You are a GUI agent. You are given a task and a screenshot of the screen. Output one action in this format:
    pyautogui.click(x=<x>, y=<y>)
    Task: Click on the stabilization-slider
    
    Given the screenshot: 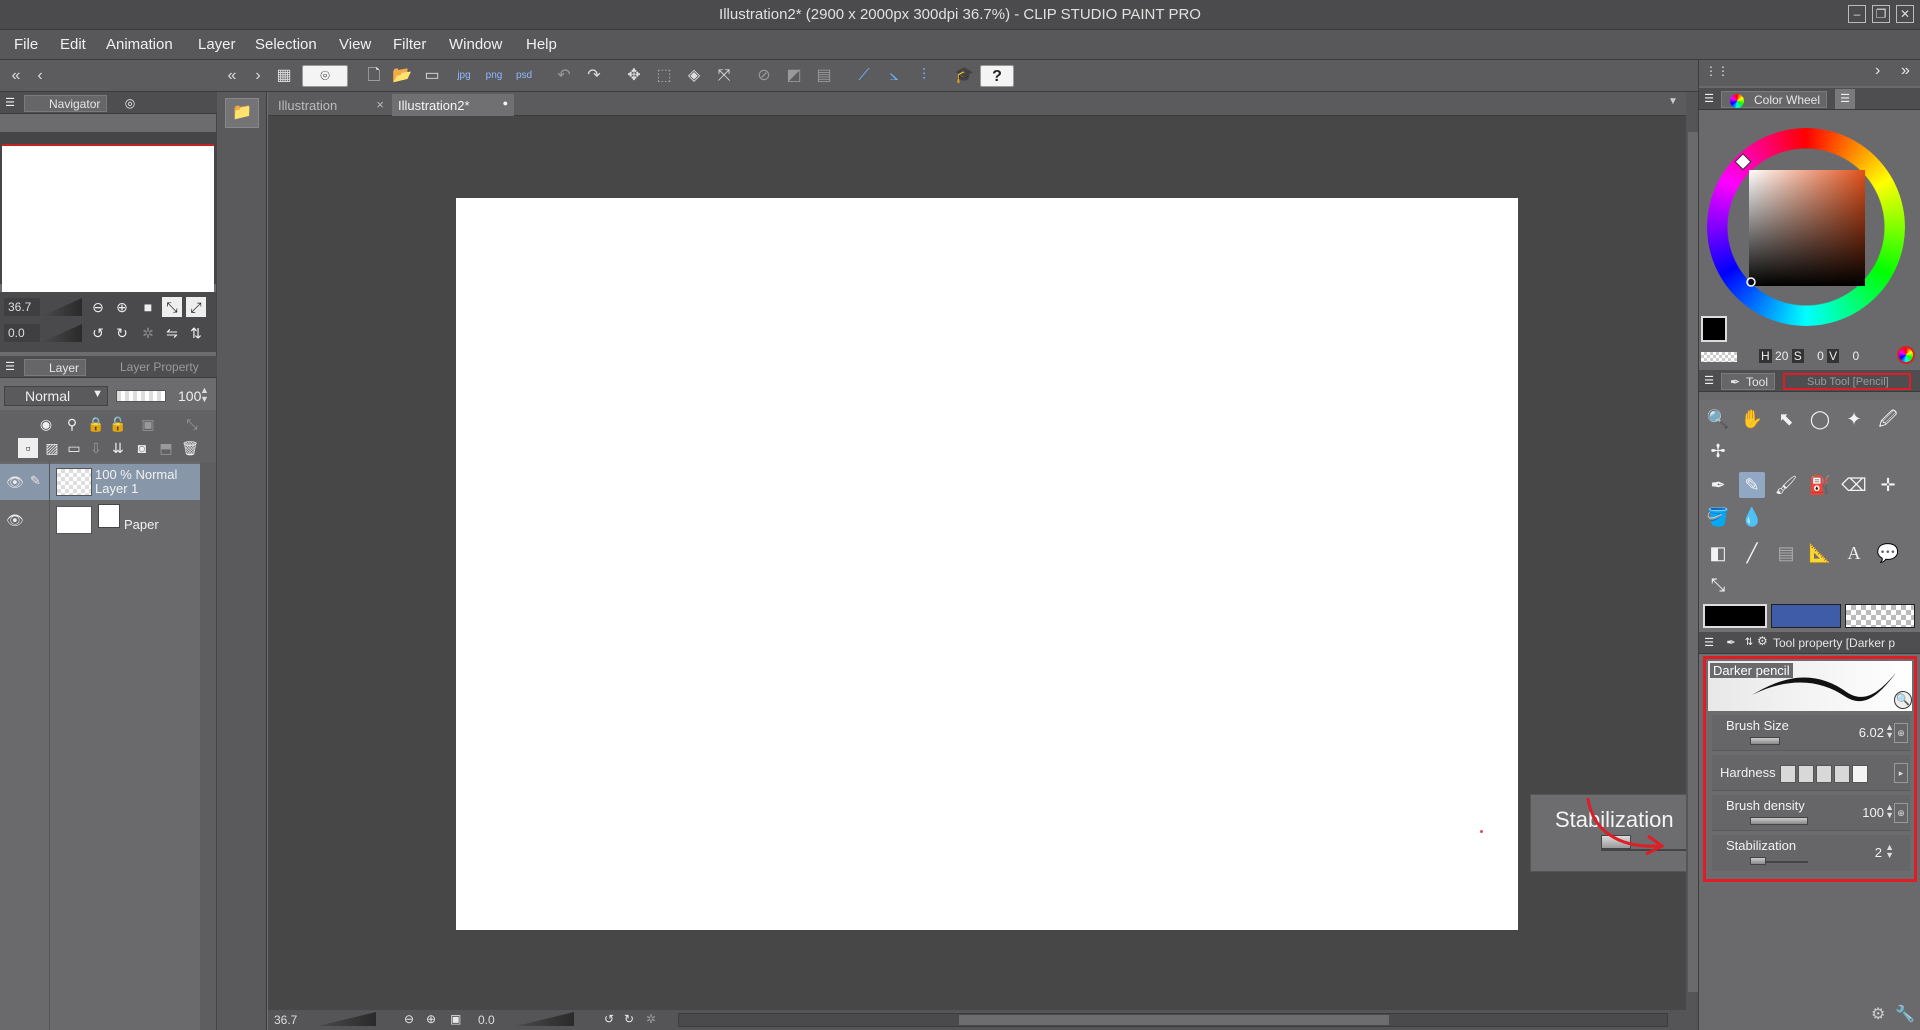 What is the action you would take?
    pyautogui.click(x=1758, y=861)
    